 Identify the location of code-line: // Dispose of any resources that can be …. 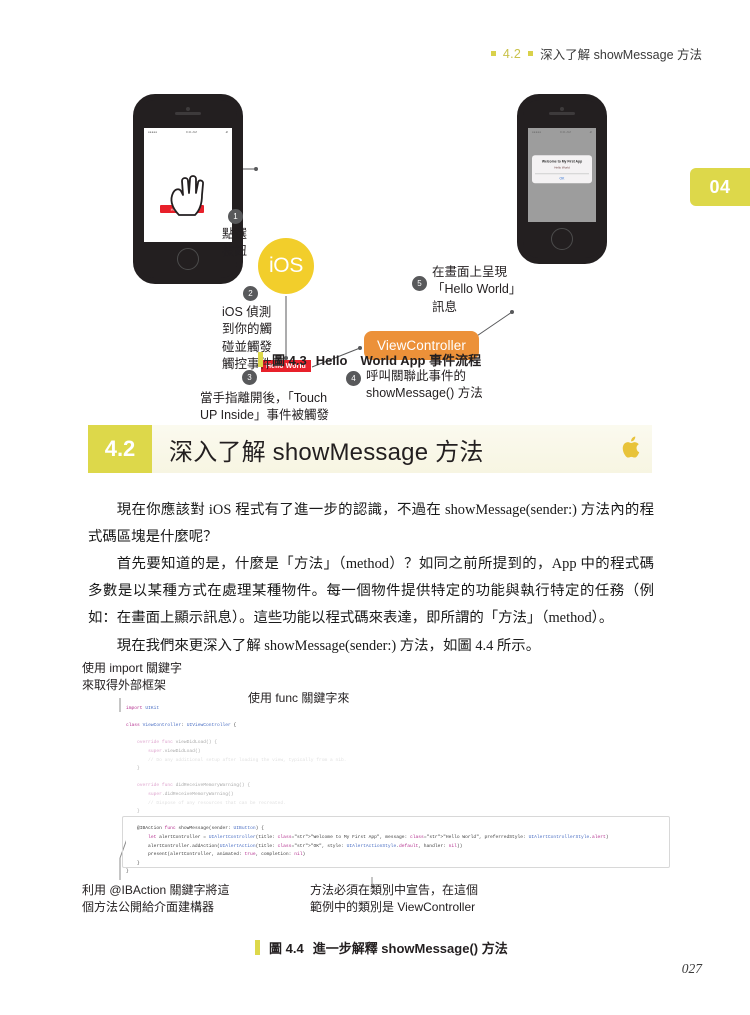
(206, 803).